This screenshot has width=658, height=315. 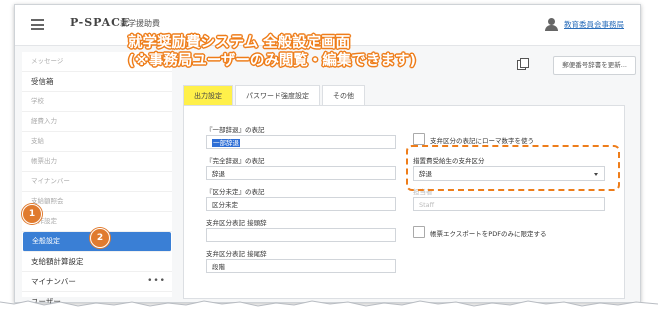 What do you see at coordinates (301, 142) in the screenshot?
I see `partial-decline-input: 一部辞退` at bounding box center [301, 142].